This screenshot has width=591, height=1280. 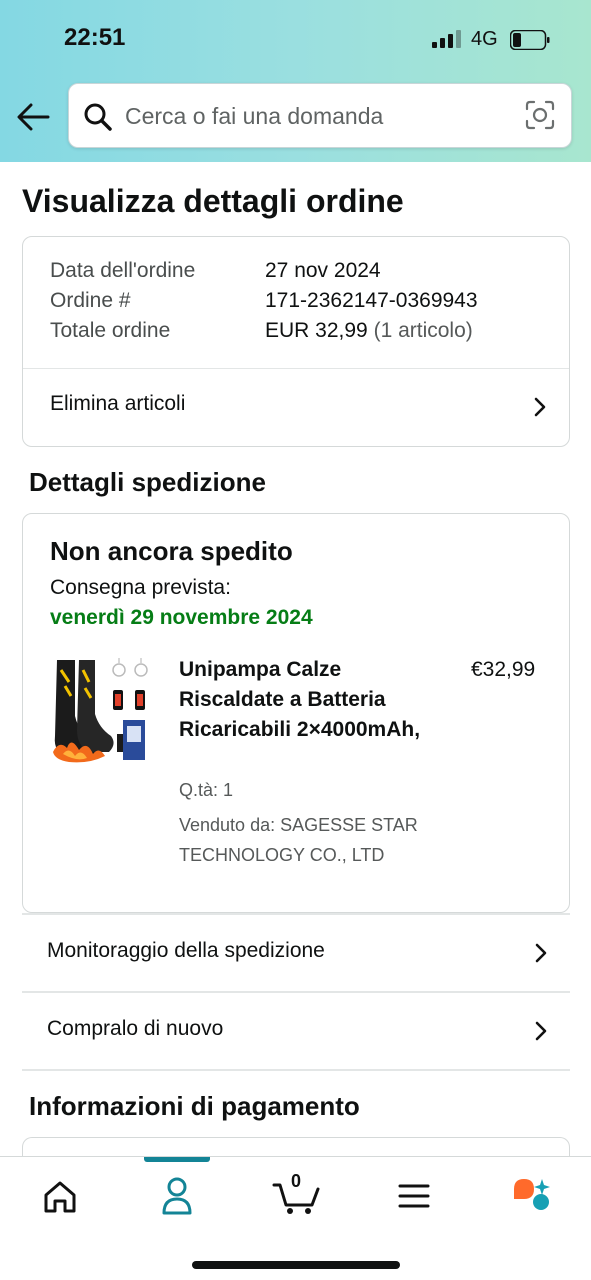 I want to click on rufus-assistant-icon, so click(x=532, y=1195).